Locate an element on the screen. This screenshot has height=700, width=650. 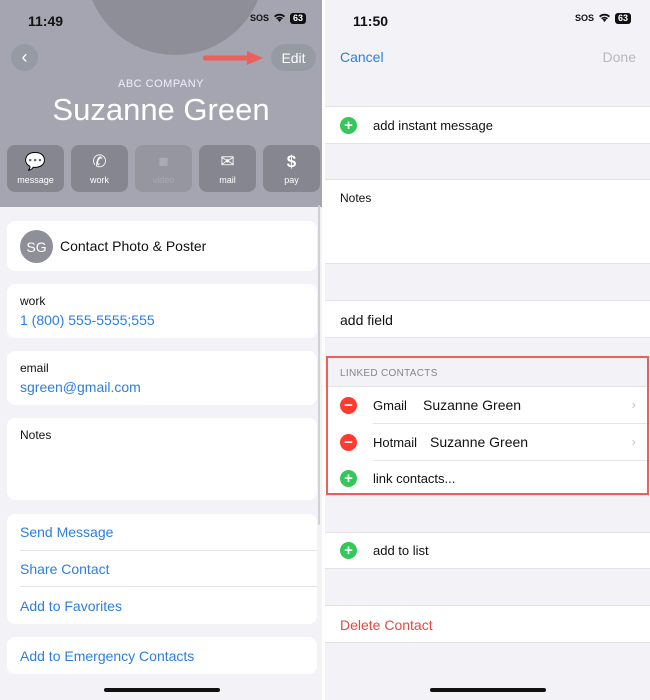
quick-actions: 💬 message ✆ work ■ video ✉ mail $ pay is located at coordinates (163, 168).